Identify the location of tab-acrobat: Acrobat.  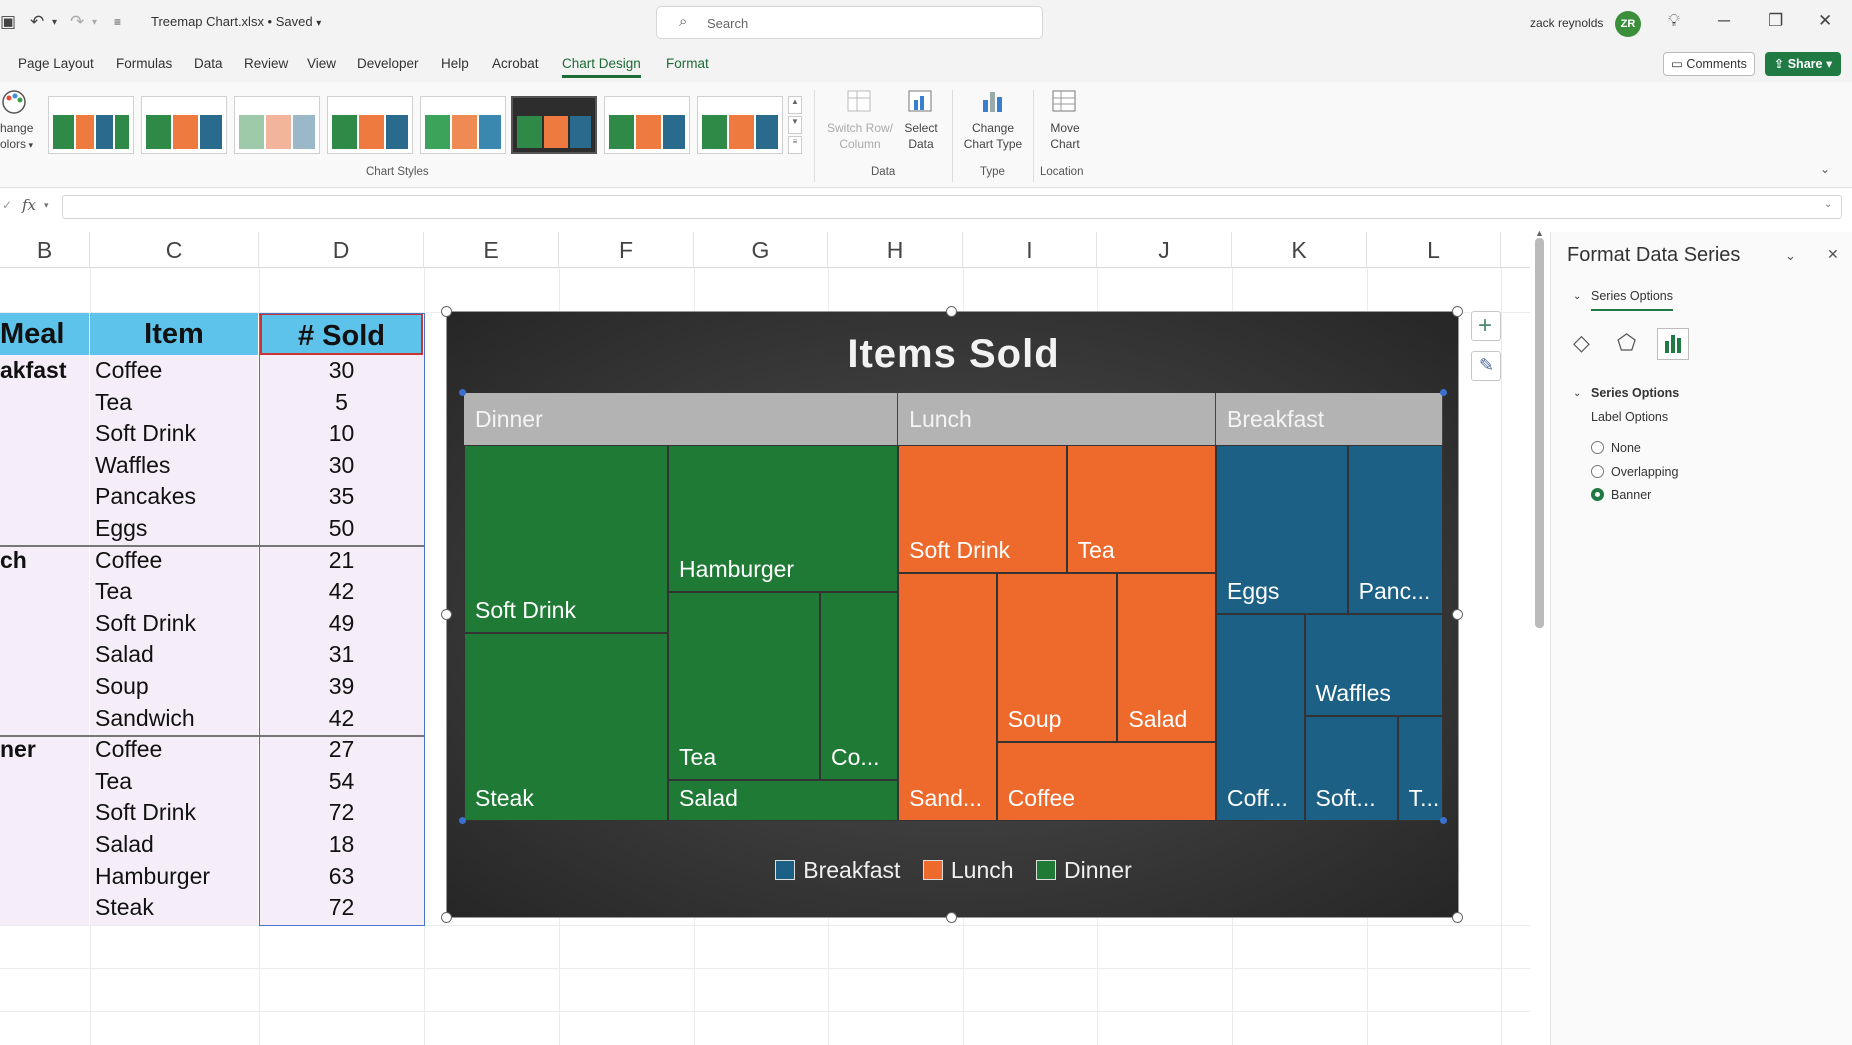
(515, 63).